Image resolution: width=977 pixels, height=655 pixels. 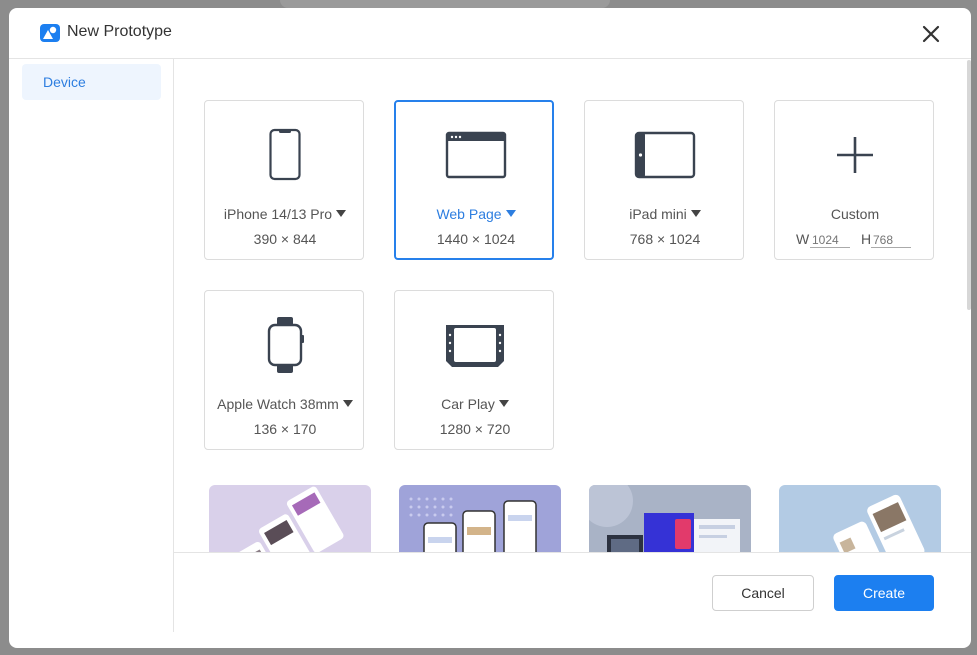 What do you see at coordinates (969, 185) in the screenshot?
I see `content-scrollbar` at bounding box center [969, 185].